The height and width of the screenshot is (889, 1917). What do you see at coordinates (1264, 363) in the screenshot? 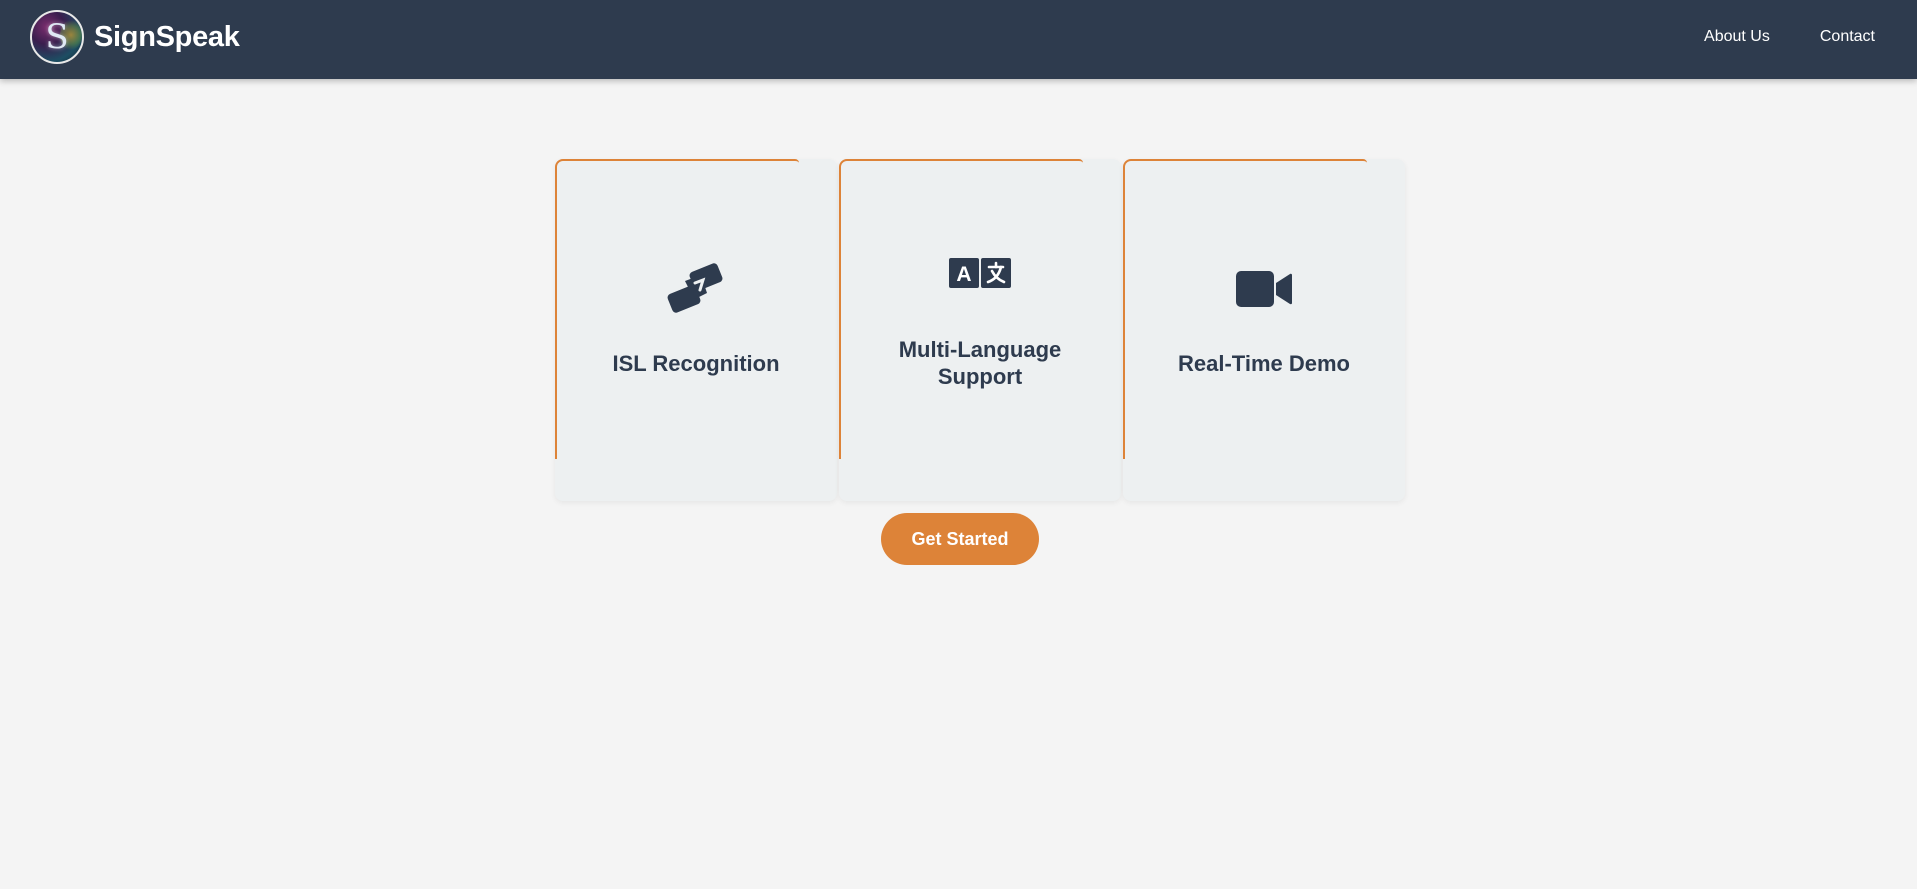
I see `card-title: Real-Time Demo` at bounding box center [1264, 363].